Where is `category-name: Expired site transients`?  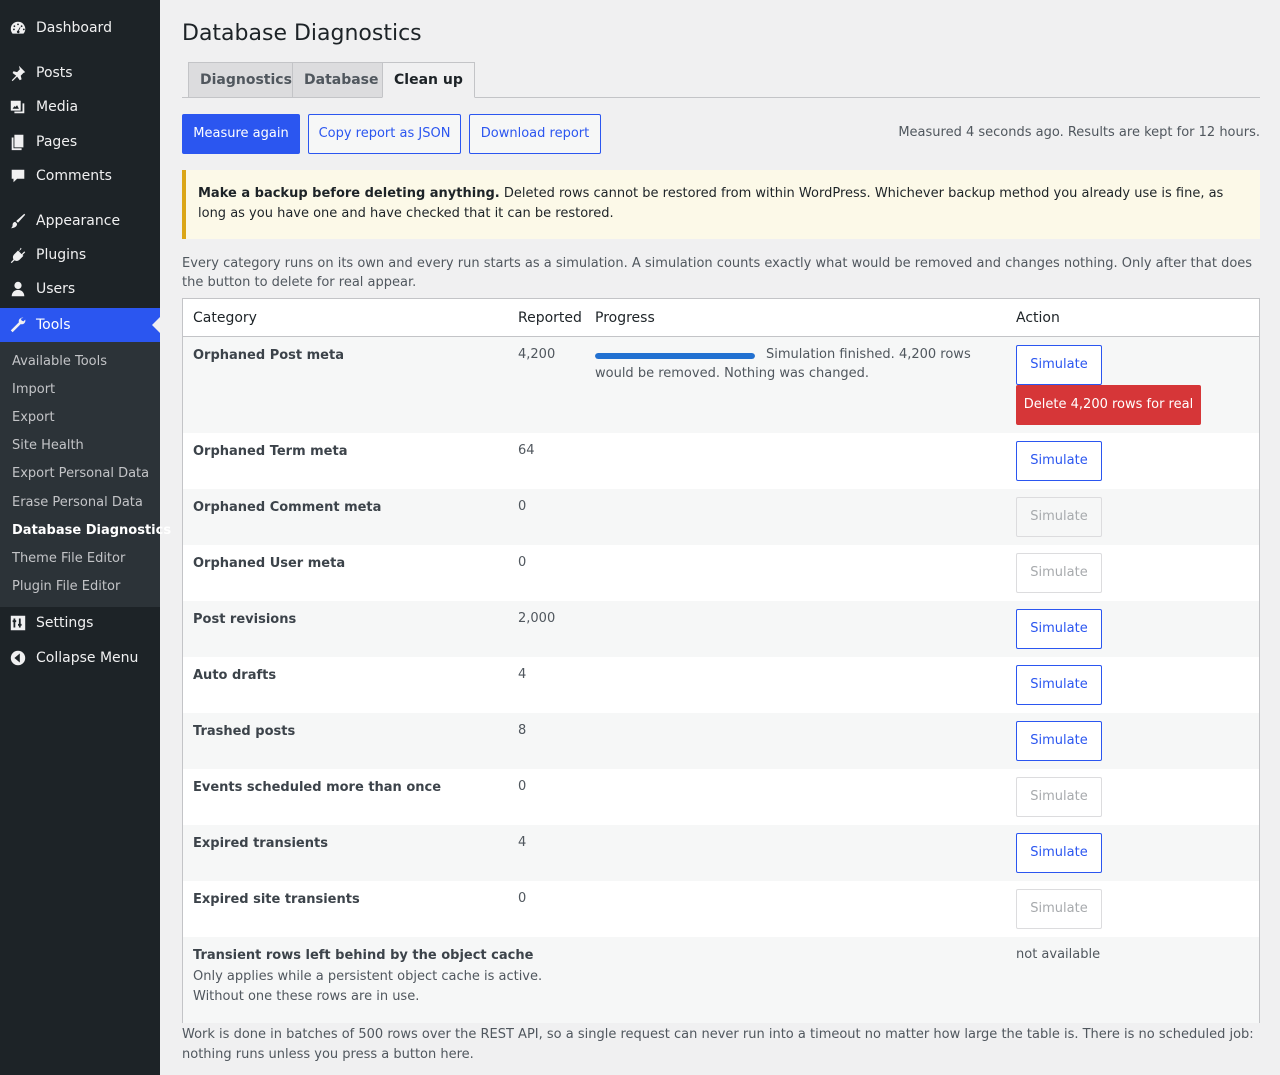 category-name: Expired site transients is located at coordinates (276, 899).